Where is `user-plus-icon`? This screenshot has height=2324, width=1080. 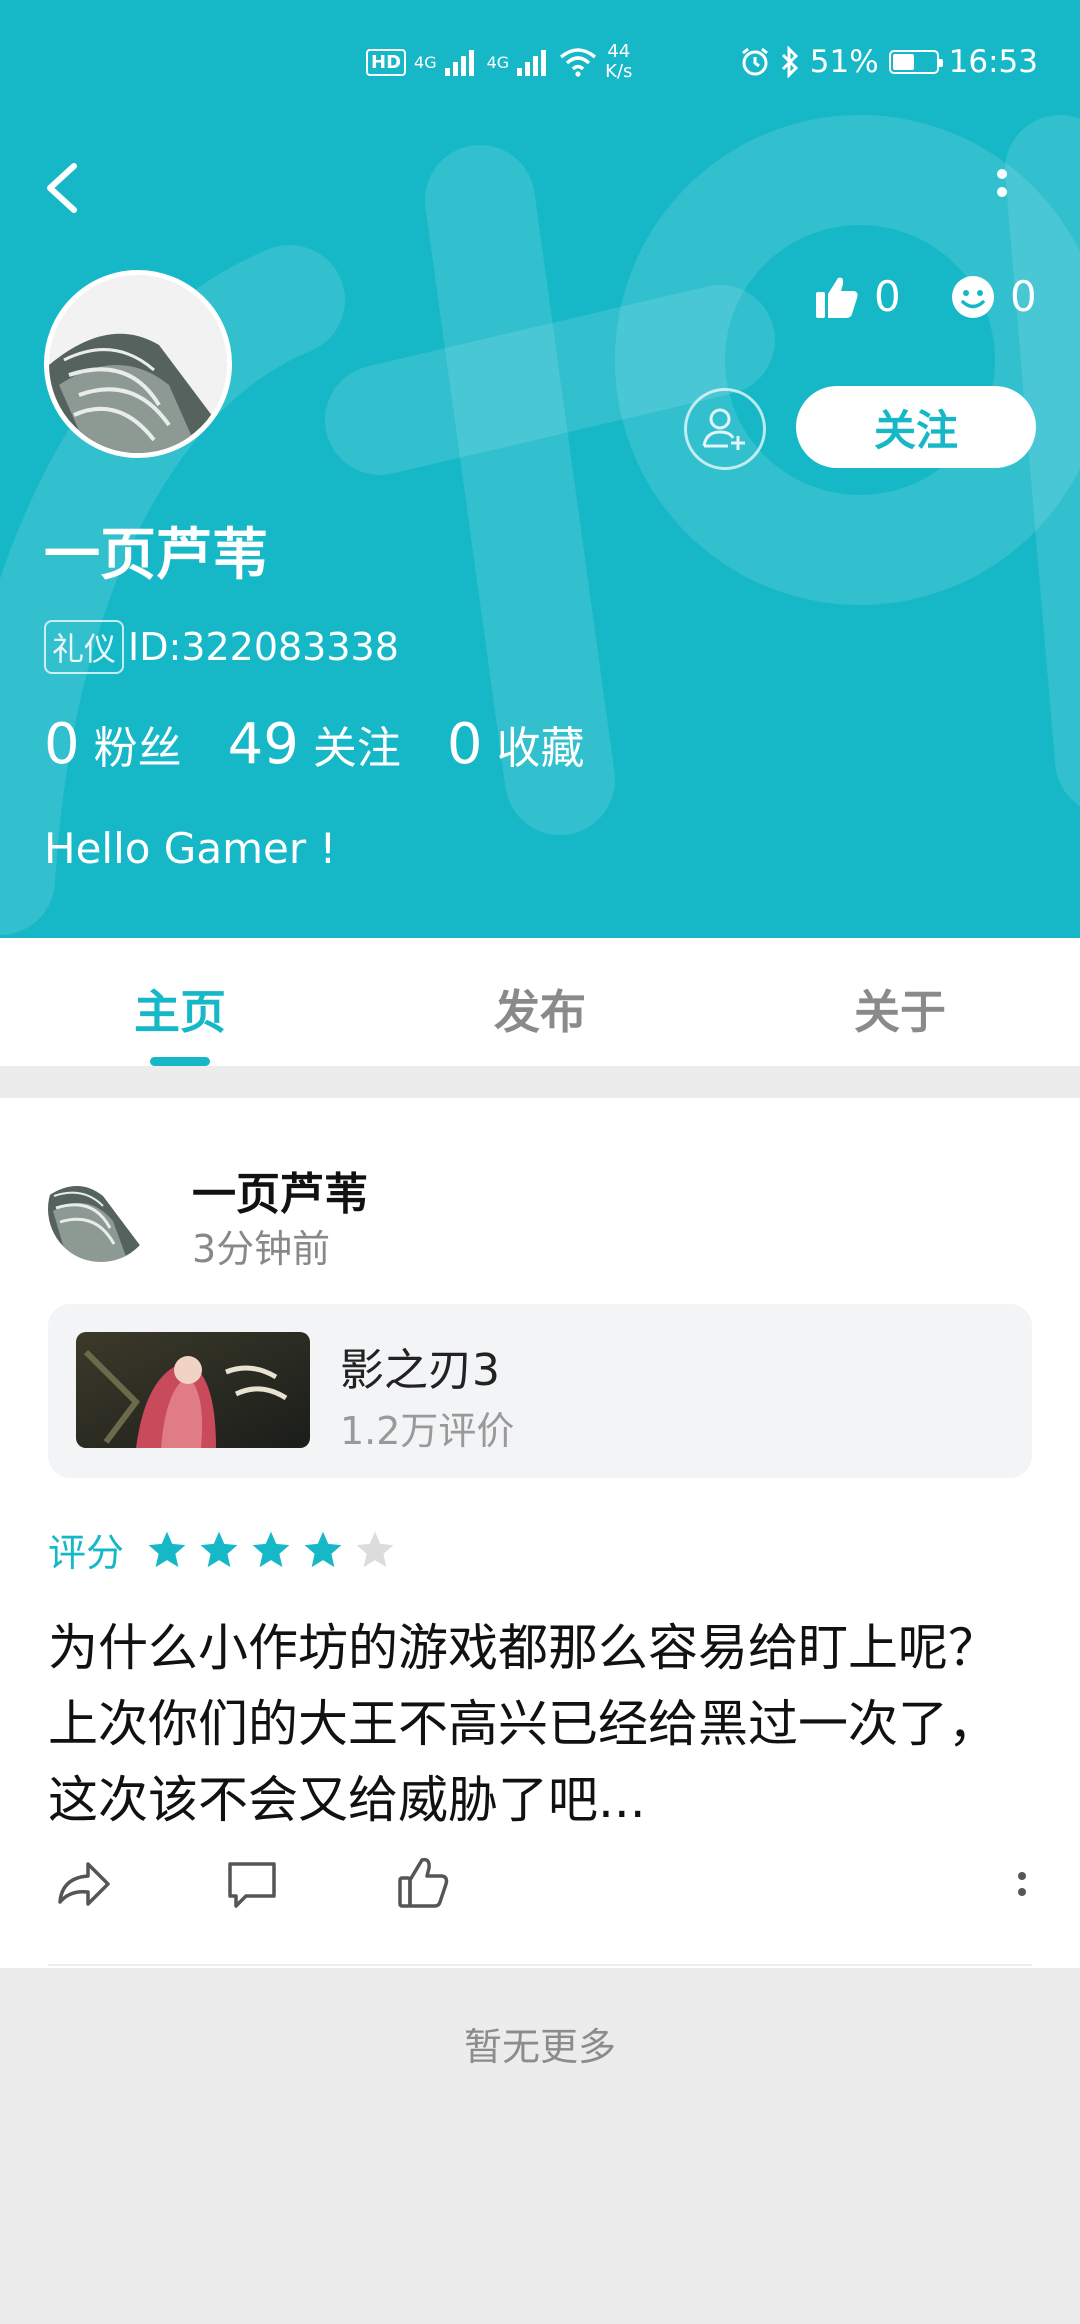
user-plus-icon is located at coordinates (723, 429).